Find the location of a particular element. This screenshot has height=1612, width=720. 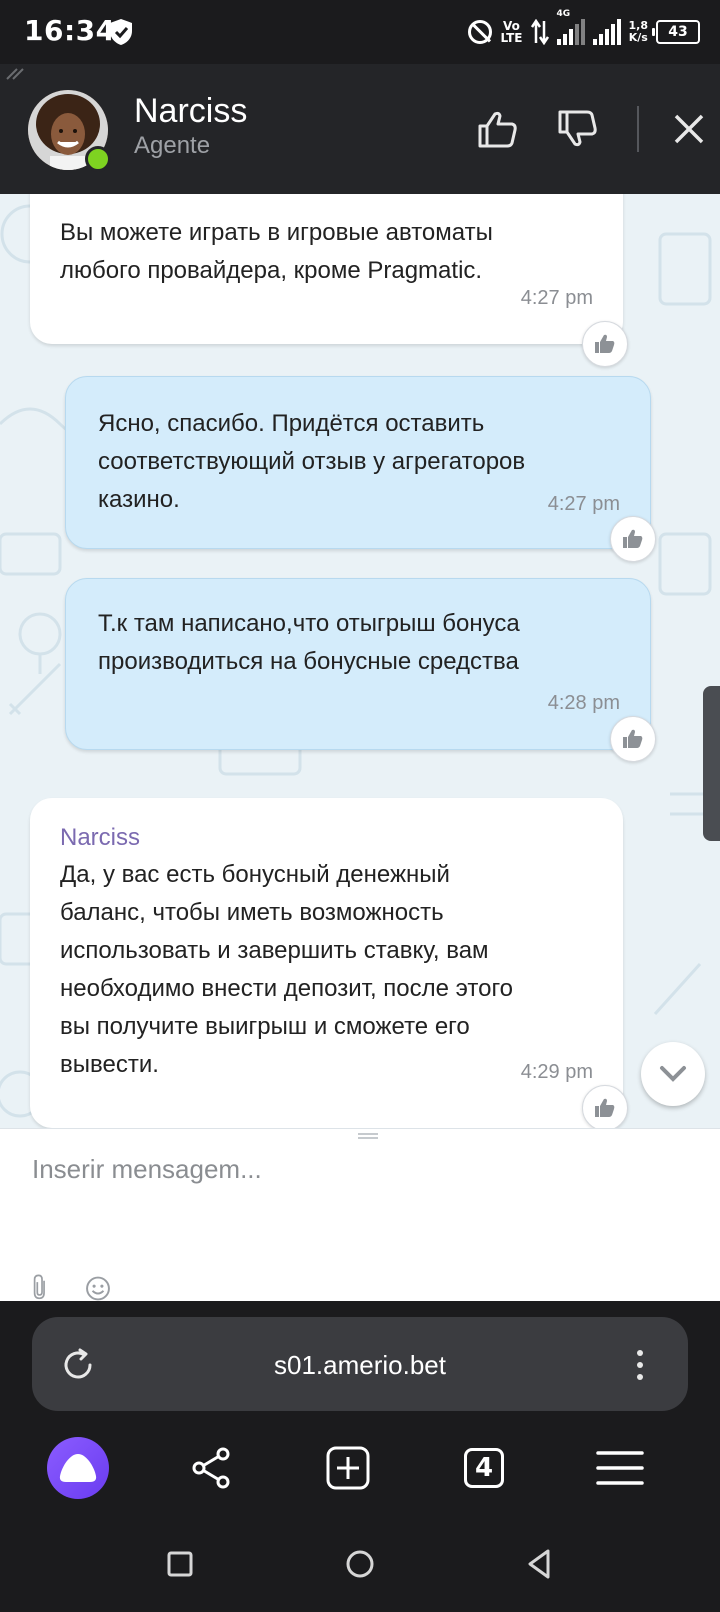

share-button is located at coordinates (211, 1468).